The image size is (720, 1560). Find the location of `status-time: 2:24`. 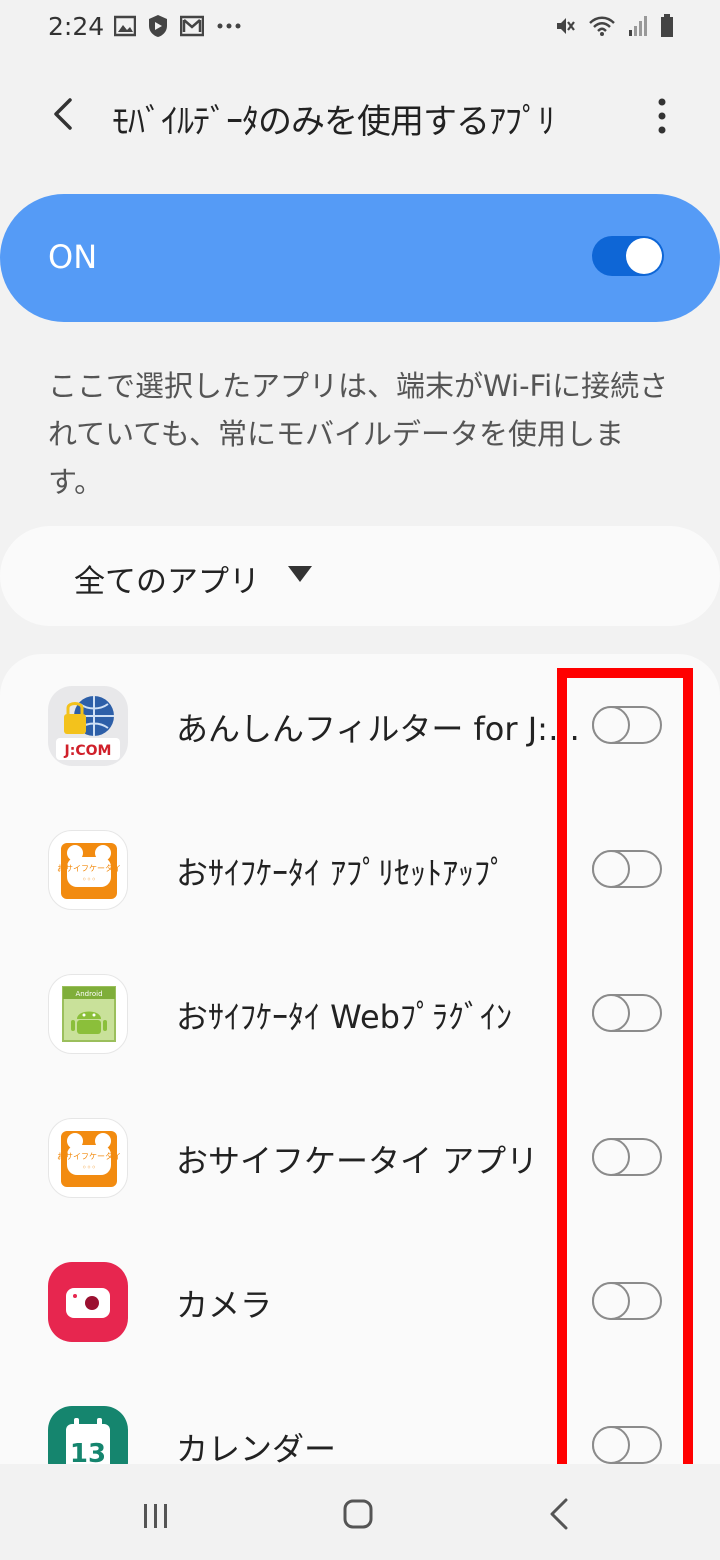

status-time: 2:24 is located at coordinates (76, 26).